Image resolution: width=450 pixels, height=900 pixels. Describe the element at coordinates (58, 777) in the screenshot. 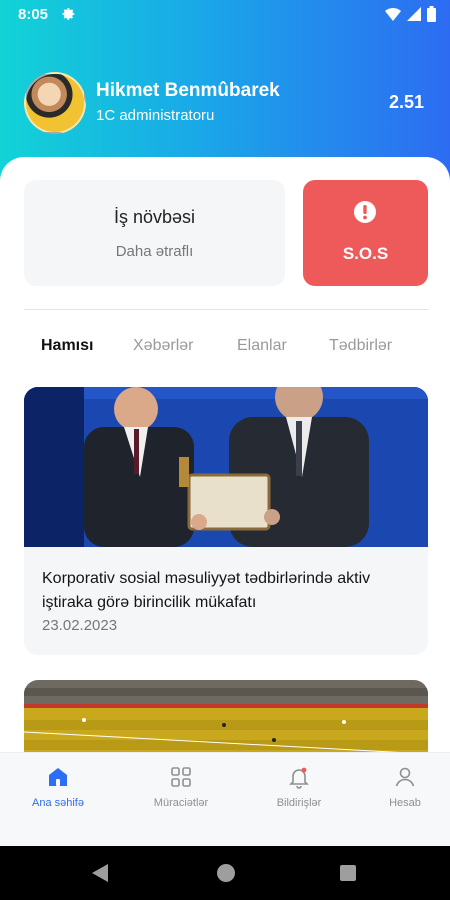

I see `home-icon` at that location.